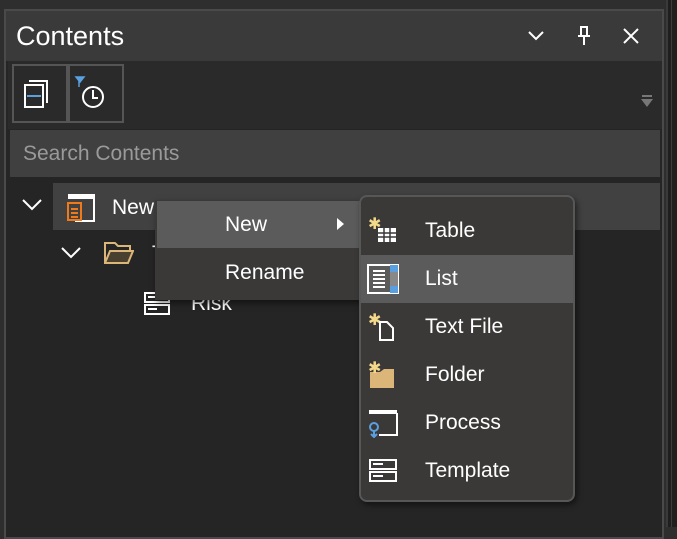 This screenshot has height=539, width=677. I want to click on panel-title: Contents, so click(70, 36).